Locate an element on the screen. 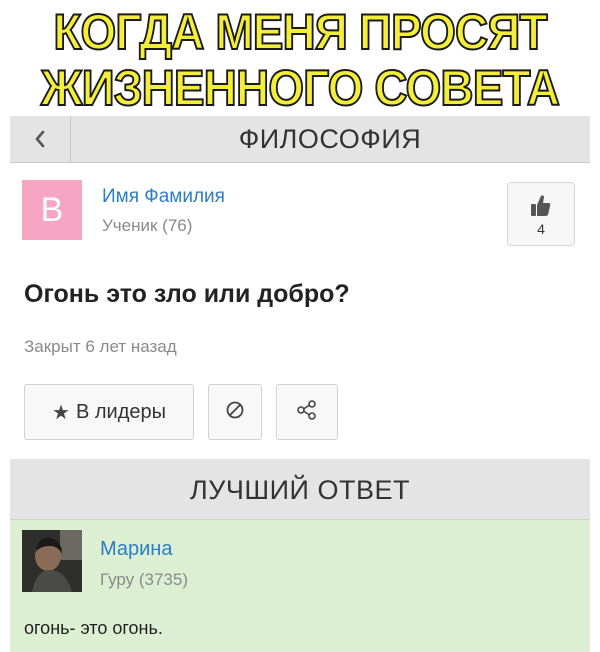 This screenshot has width=600, height=652. question-actions: ★ В лидеры is located at coordinates (304, 412).